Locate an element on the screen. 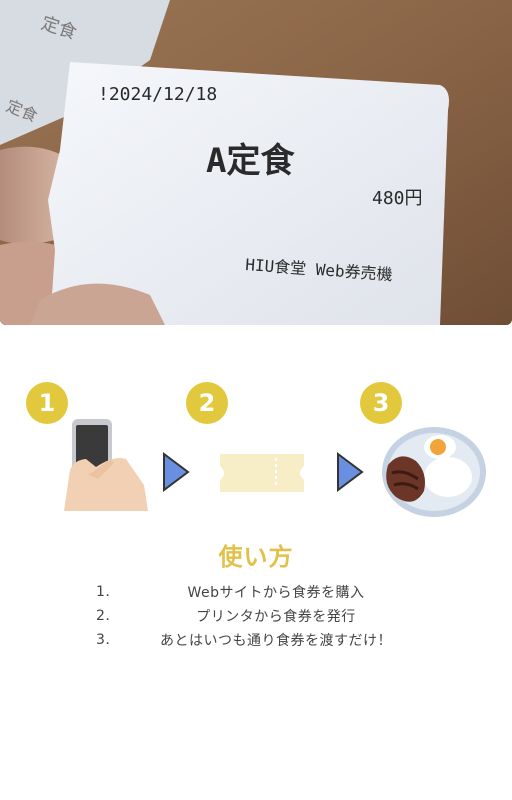  list-item-number: 2. is located at coordinates (103, 616).